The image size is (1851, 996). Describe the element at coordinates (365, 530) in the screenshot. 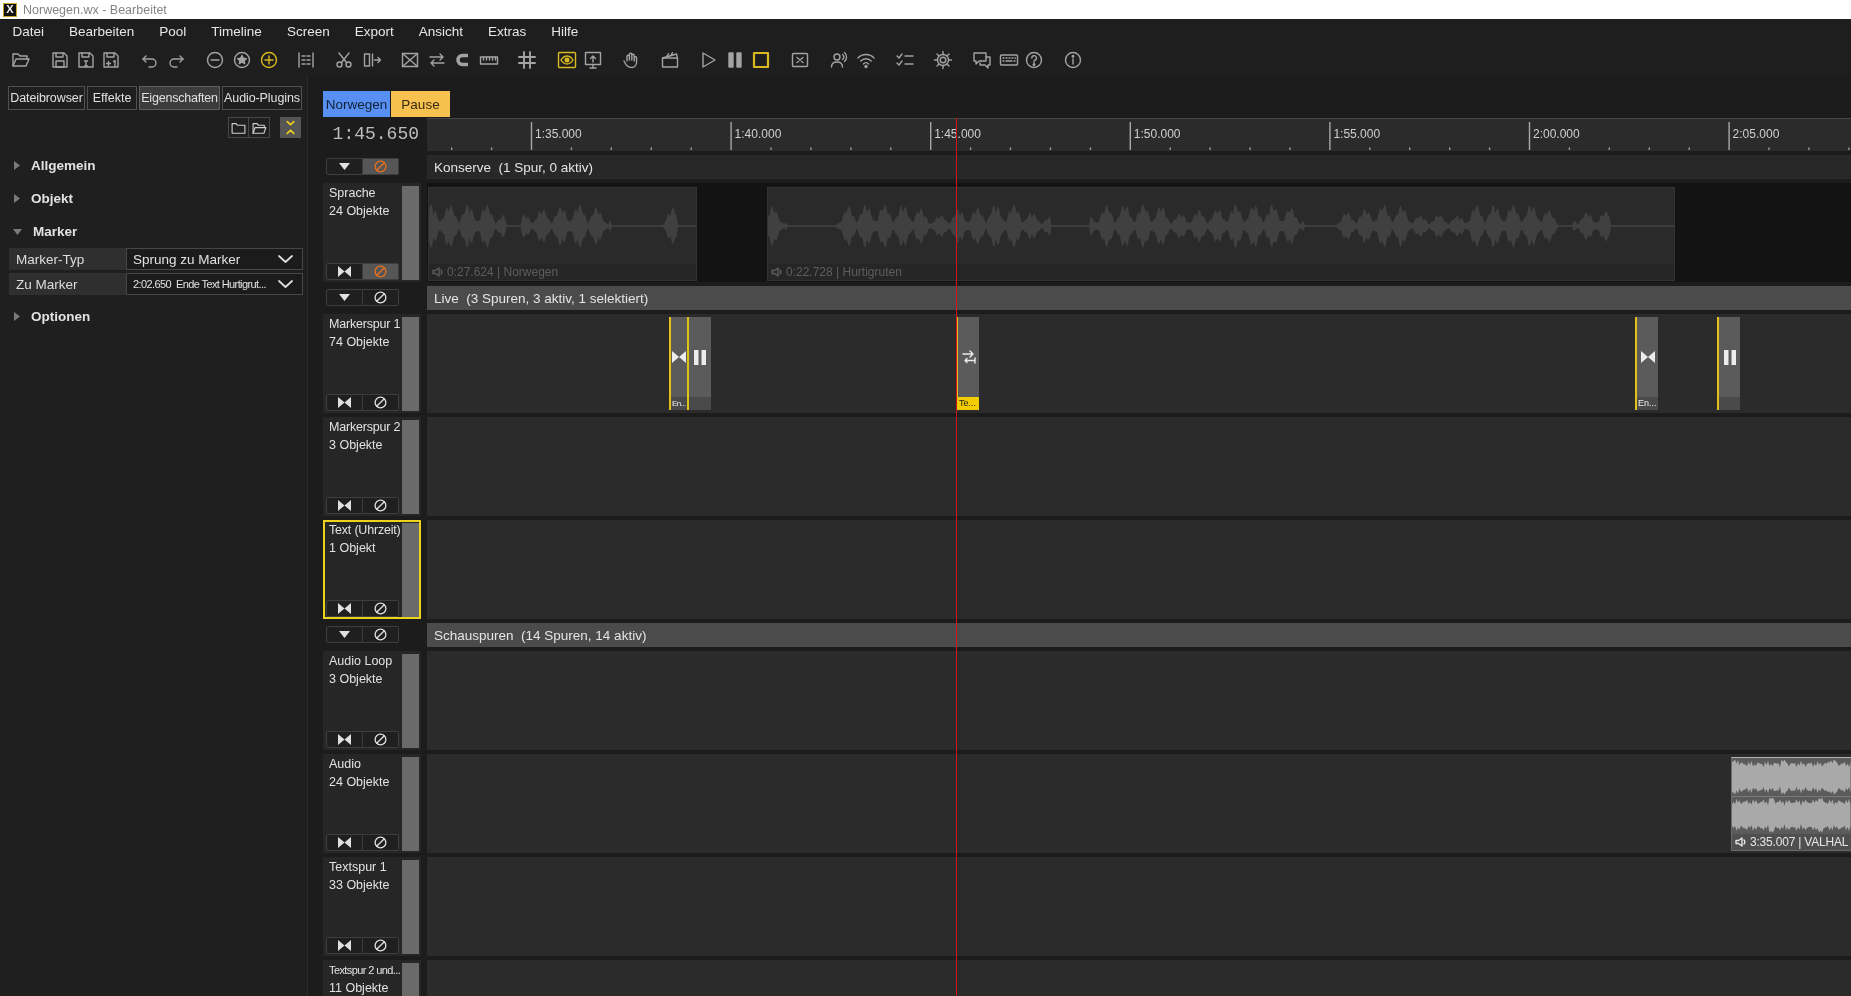

I see `track-name: Text (Uhrzeit)` at that location.